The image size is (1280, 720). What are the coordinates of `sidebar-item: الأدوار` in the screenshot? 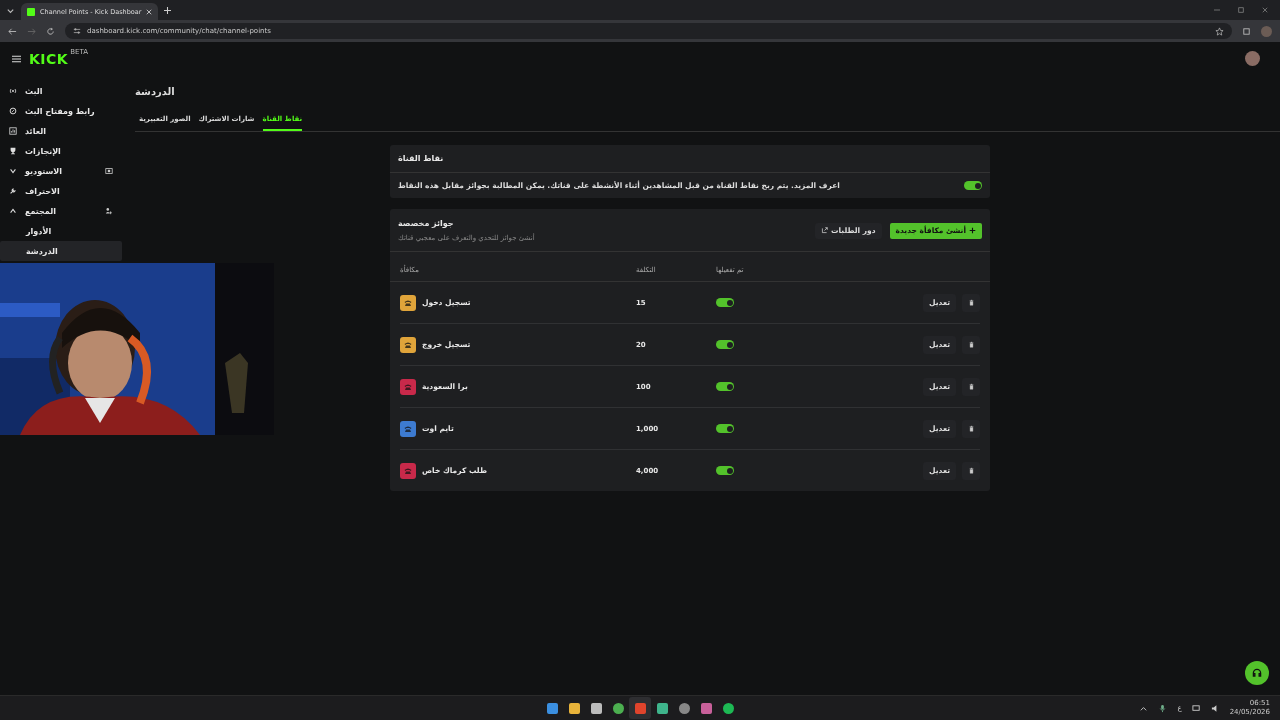 It's located at (61, 231).